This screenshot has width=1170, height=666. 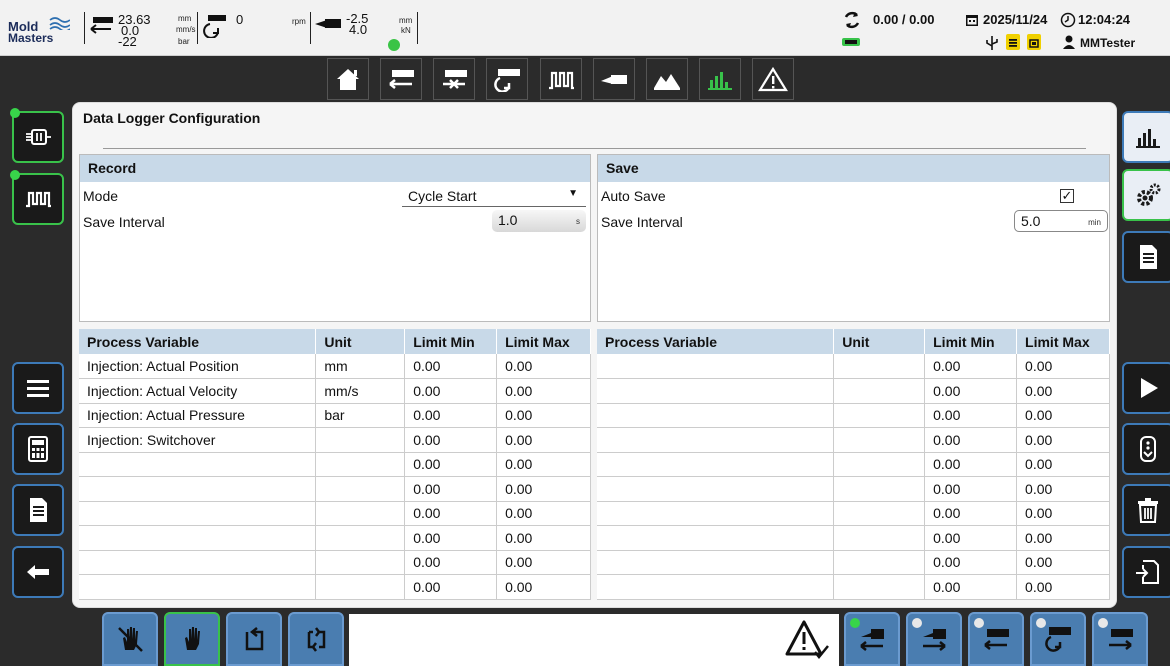 I want to click on carriage-forward-button, so click(x=934, y=639).